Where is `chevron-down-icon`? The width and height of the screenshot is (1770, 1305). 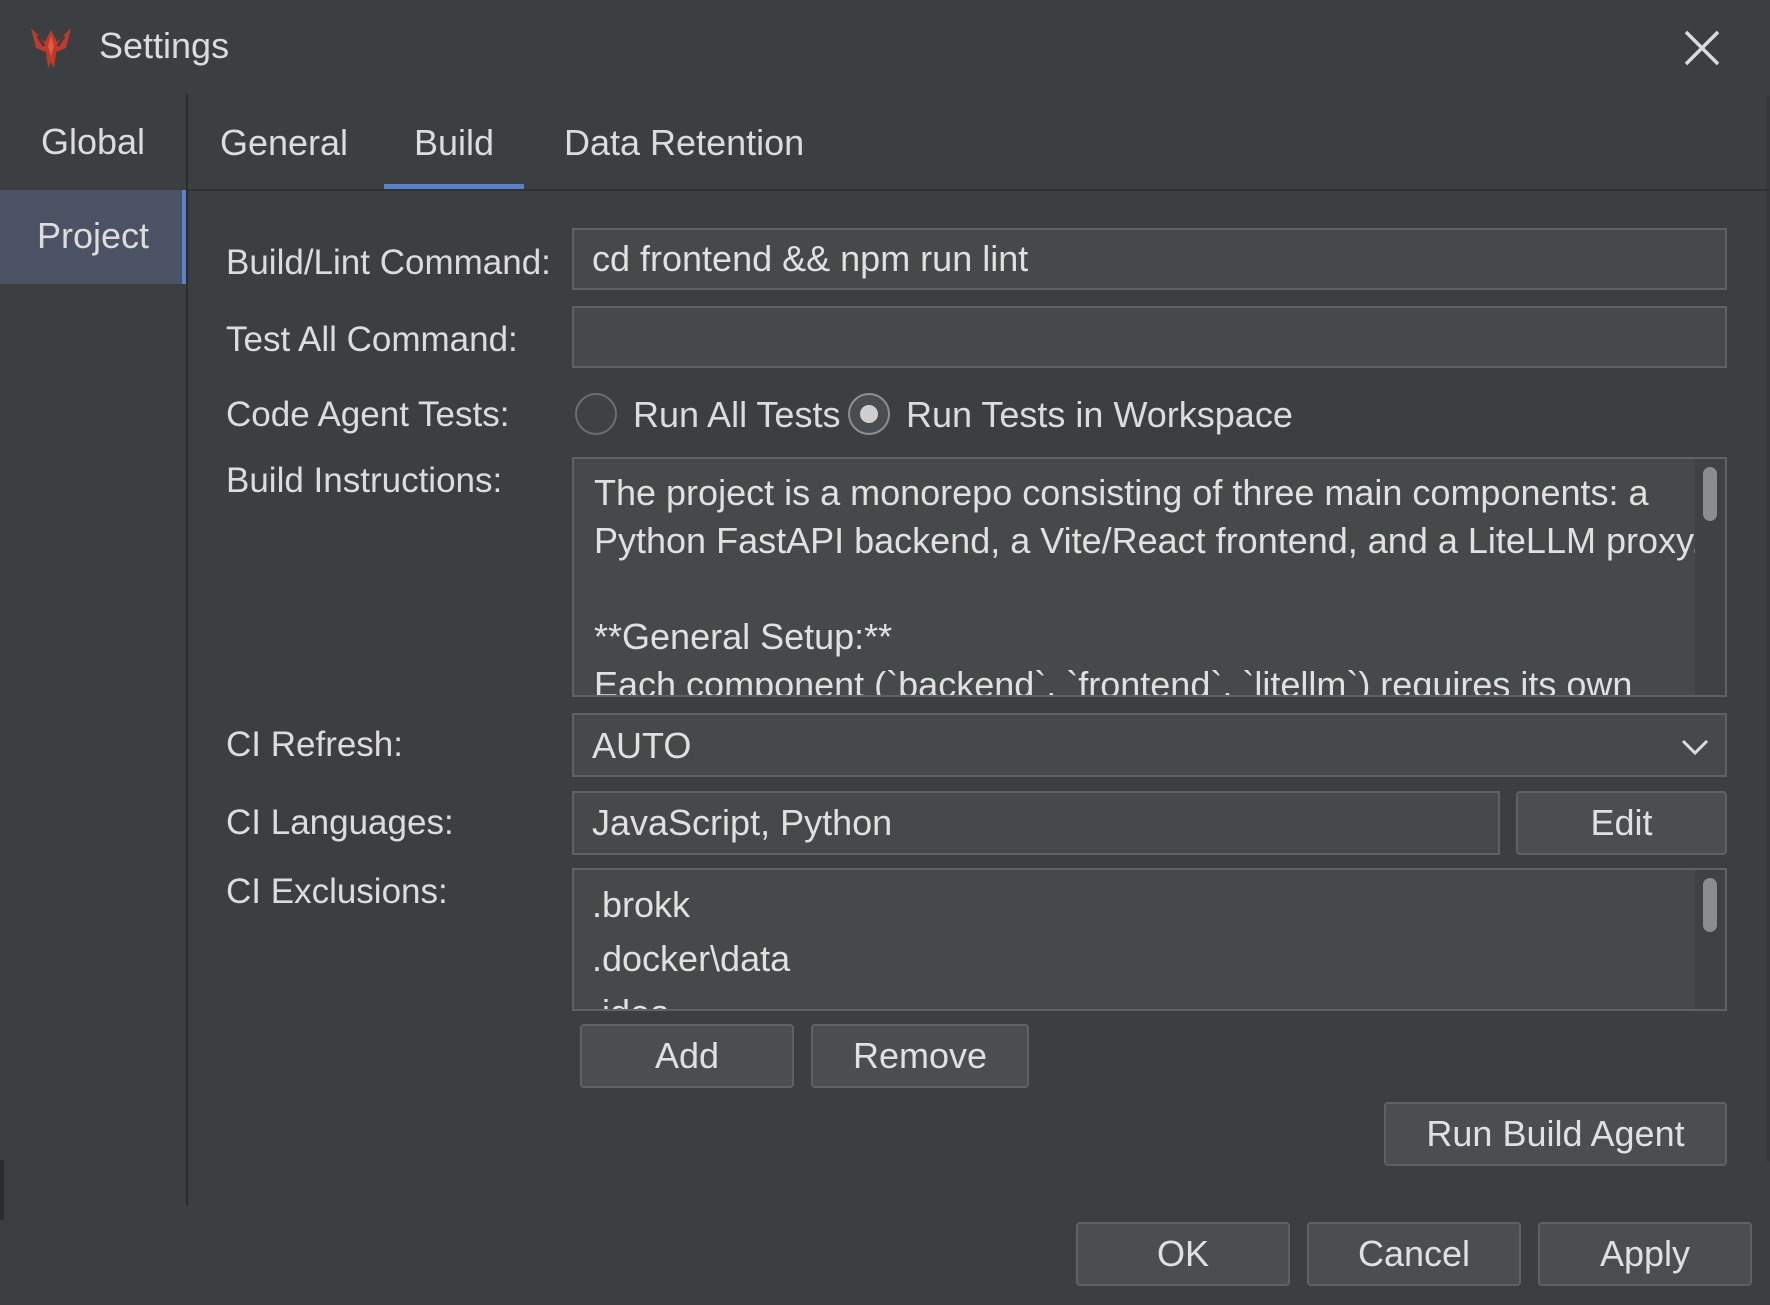
chevron-down-icon is located at coordinates (1695, 747).